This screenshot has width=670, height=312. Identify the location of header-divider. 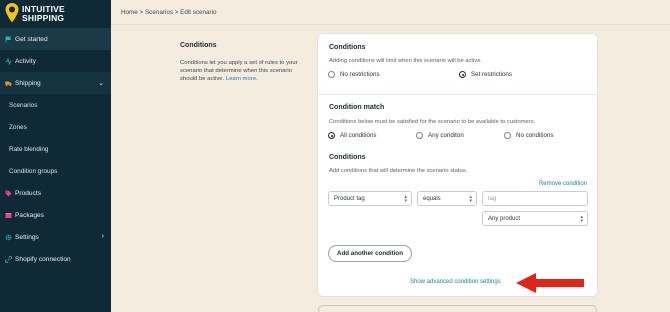
(390, 24).